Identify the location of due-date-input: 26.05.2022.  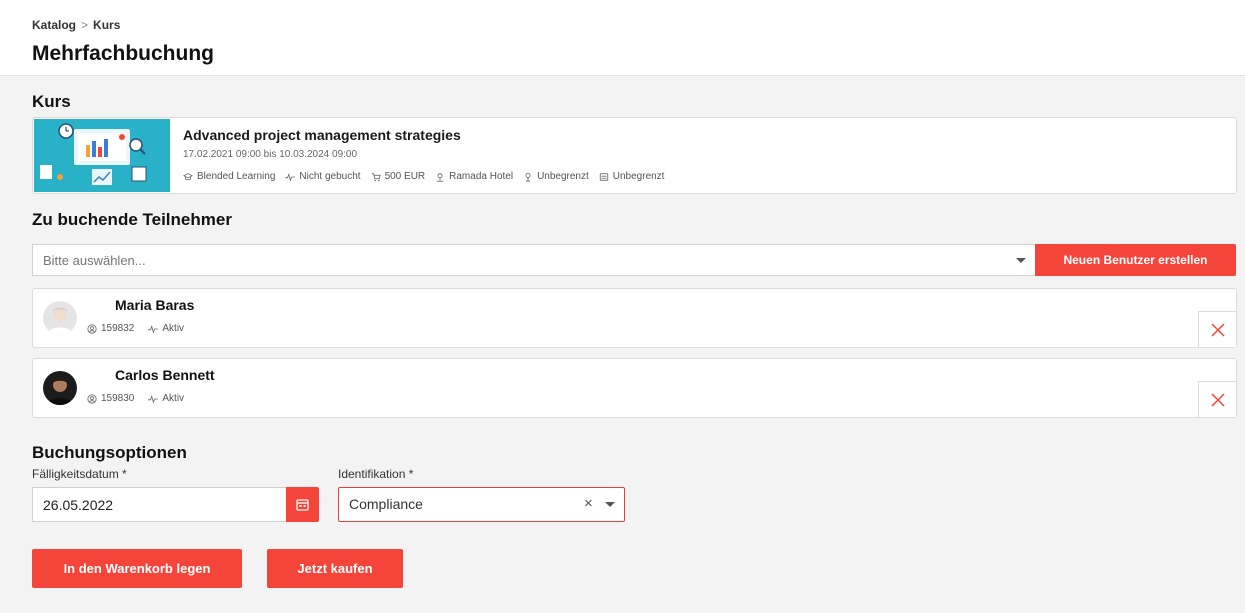
(159, 504).